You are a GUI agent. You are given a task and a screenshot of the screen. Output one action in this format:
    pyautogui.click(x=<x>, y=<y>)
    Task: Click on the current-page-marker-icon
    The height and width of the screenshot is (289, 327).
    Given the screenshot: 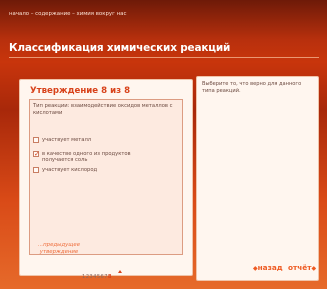 What is the action you would take?
    pyautogui.click(x=120, y=271)
    